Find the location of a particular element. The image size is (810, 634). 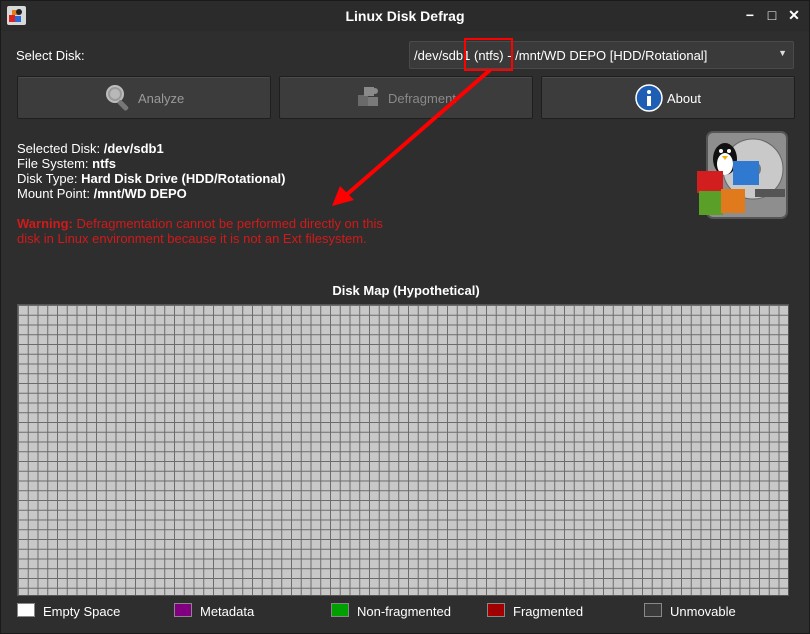

chevron-down-icon: ▼ is located at coordinates (782, 53).